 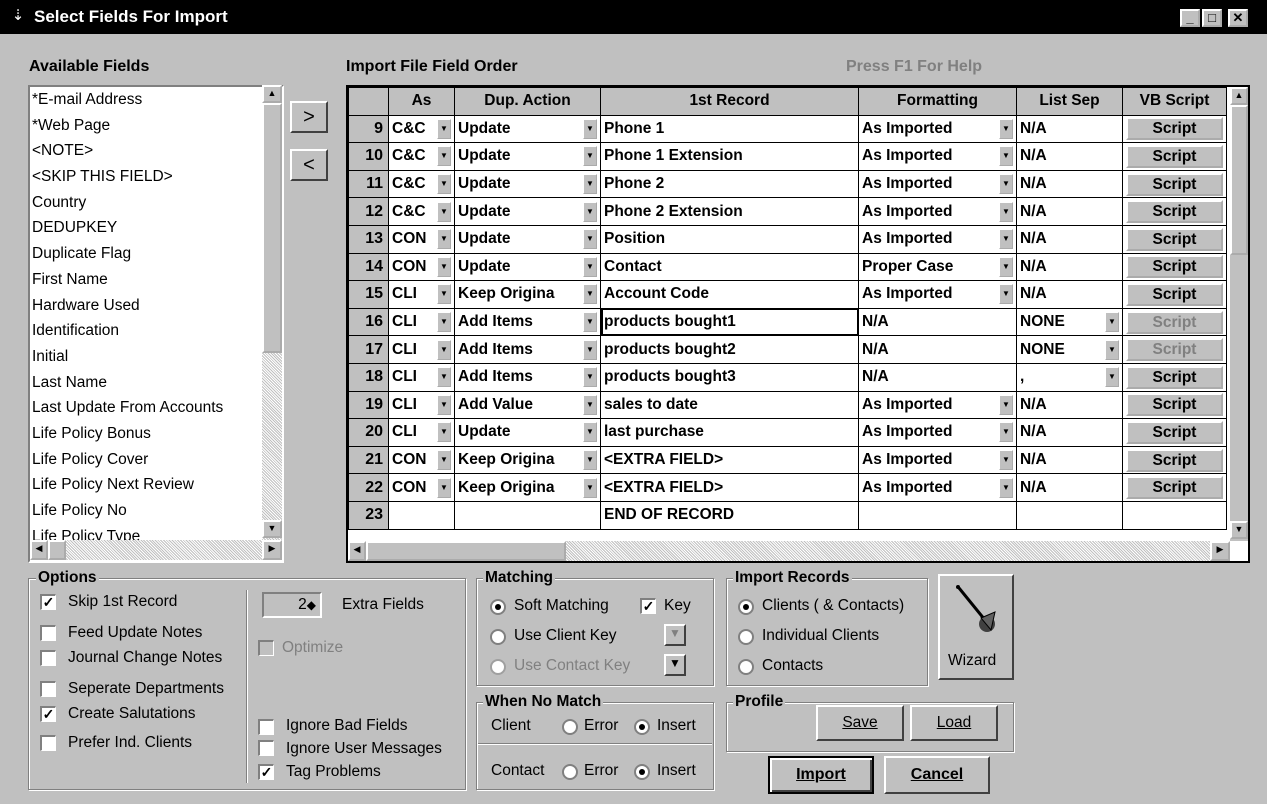 I want to click on row-number: 20, so click(x=368, y=432).